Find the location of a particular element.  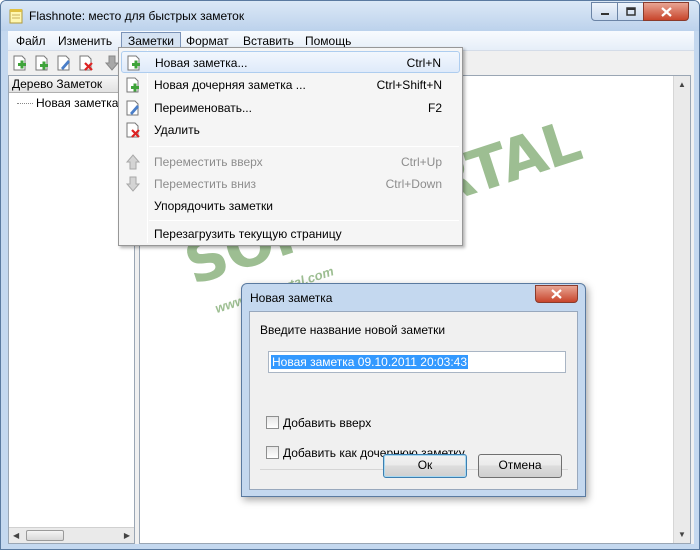

menu-item-delete: Удалить is located at coordinates (290, 130).